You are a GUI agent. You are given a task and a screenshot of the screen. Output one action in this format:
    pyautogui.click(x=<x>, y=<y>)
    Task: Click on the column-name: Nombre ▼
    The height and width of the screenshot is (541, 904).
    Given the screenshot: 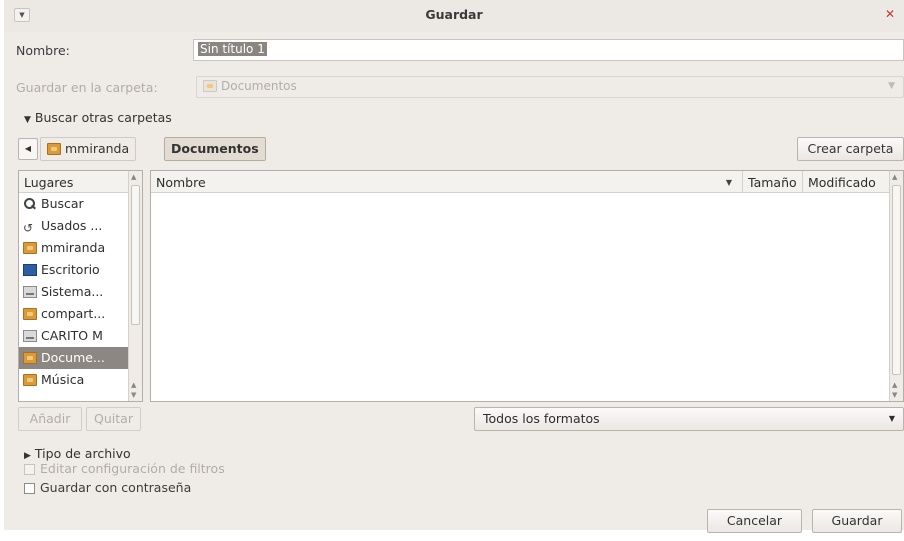 What is the action you would take?
    pyautogui.click(x=447, y=182)
    